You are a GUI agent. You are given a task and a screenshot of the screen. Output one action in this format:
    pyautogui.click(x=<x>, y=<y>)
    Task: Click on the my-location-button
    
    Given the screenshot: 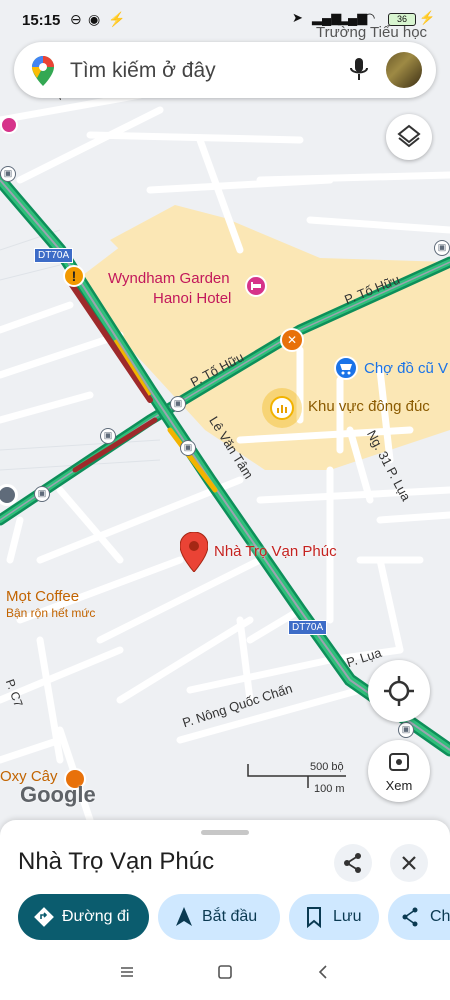 What is the action you would take?
    pyautogui.click(x=399, y=691)
    